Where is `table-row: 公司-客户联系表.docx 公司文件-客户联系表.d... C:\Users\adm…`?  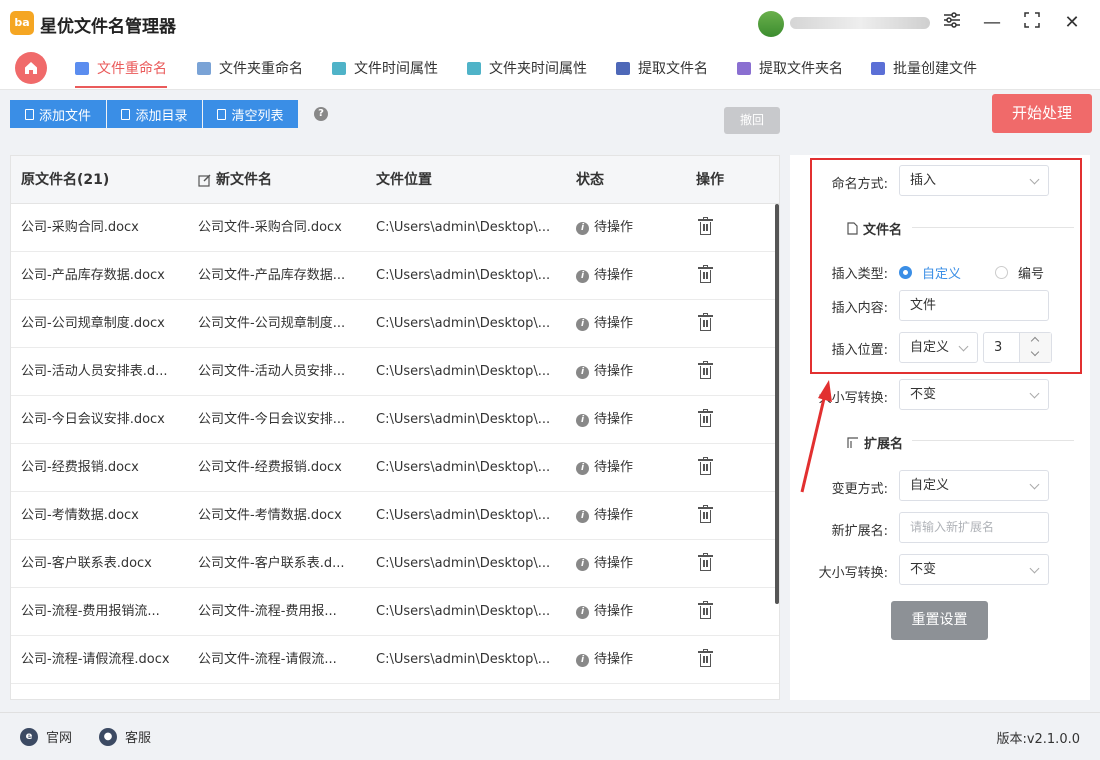 table-row: 公司-客户联系表.docx 公司文件-客户联系表.d... C:\Users\adm… is located at coordinates (395, 564).